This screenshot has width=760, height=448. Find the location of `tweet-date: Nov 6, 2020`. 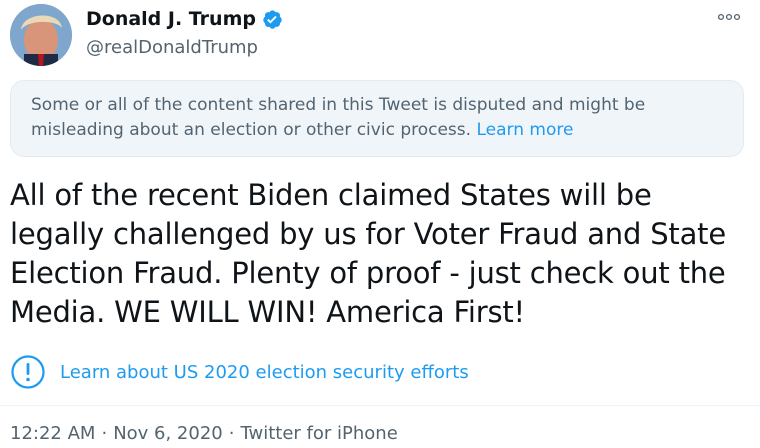

tweet-date: Nov 6, 2020 is located at coordinates (168, 433).